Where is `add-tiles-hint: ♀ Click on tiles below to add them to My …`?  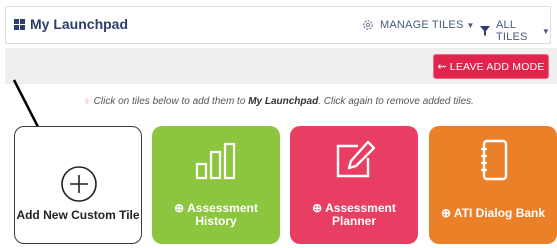
add-tiles-hint: ♀ Click on tiles below to add them to My … is located at coordinates (278, 101).